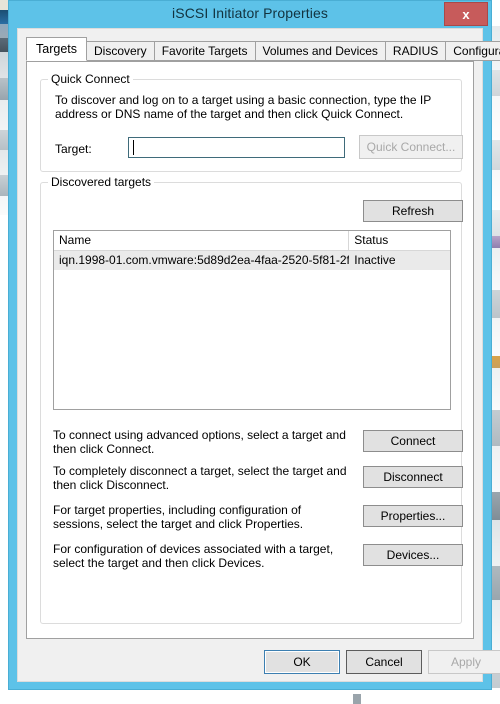 This screenshot has height=704, width=500. I want to click on background-below-dialog, so click(250, 696).